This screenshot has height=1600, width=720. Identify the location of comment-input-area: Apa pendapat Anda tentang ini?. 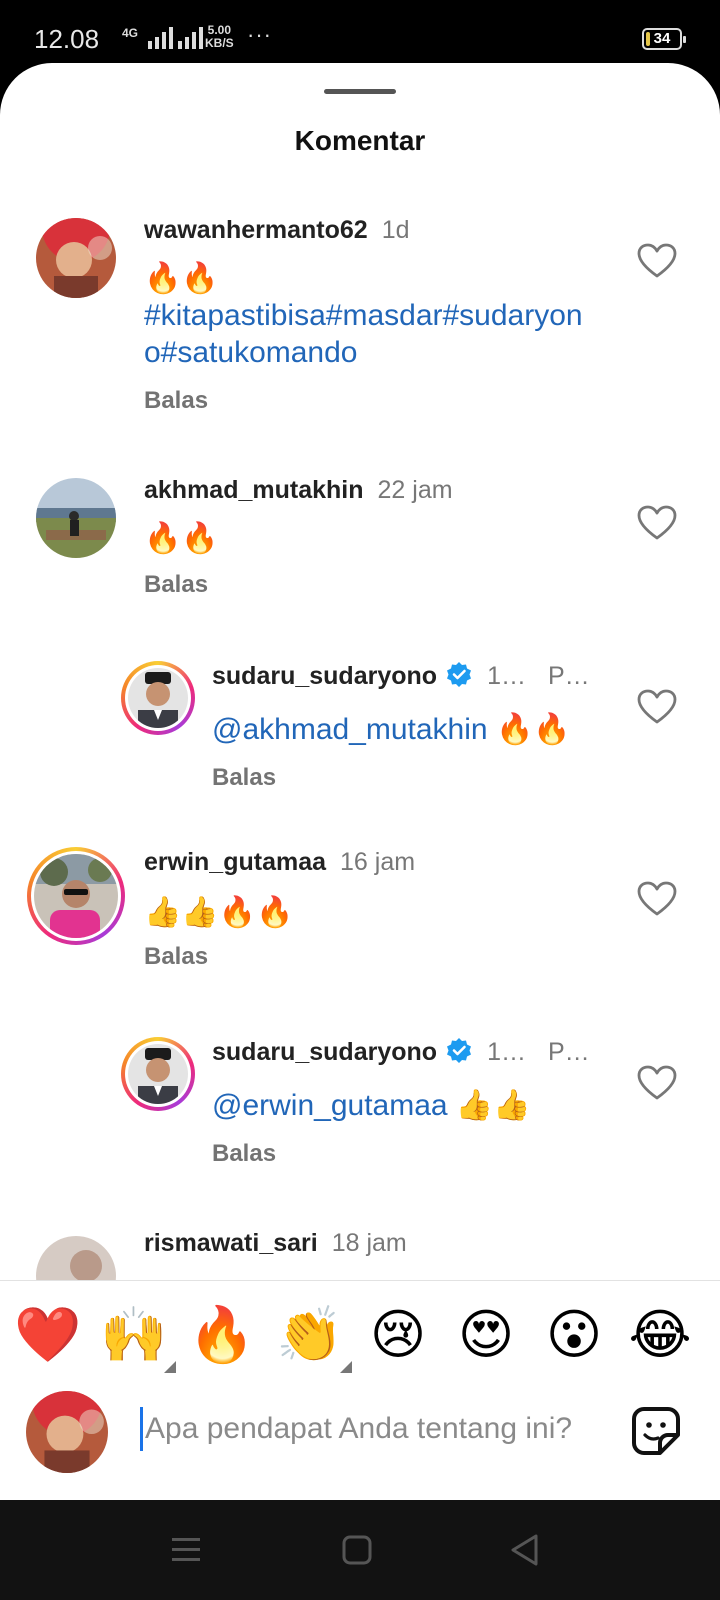
(360, 1442).